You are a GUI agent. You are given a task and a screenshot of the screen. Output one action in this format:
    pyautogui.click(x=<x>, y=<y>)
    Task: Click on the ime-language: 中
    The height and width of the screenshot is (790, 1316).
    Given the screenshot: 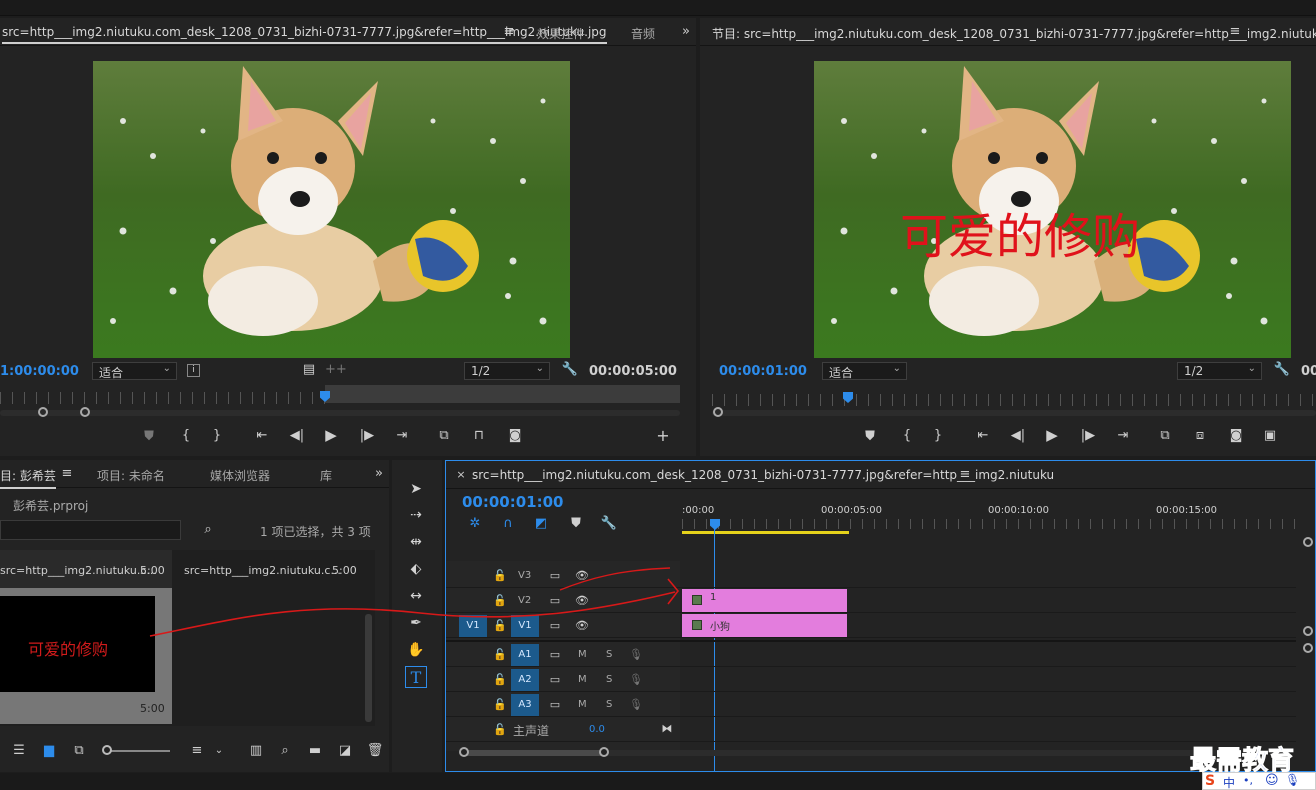 What is the action you would take?
    pyautogui.click(x=1229, y=782)
    